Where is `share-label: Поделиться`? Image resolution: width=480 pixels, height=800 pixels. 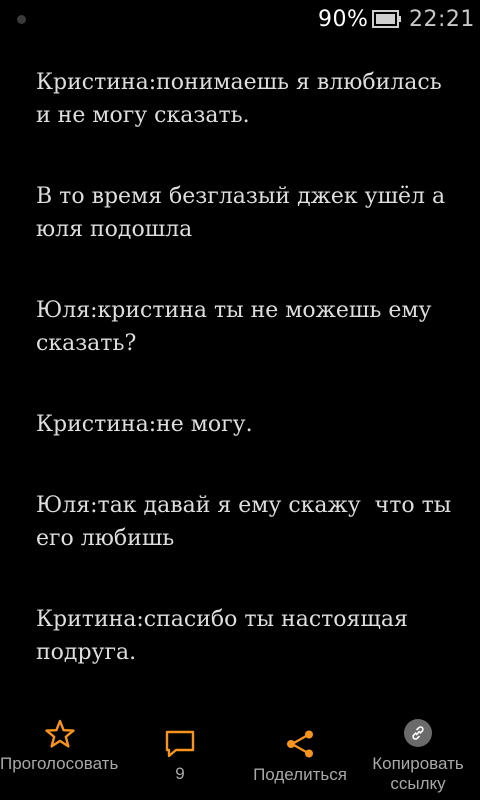
share-label: Поделиться is located at coordinates (300, 774).